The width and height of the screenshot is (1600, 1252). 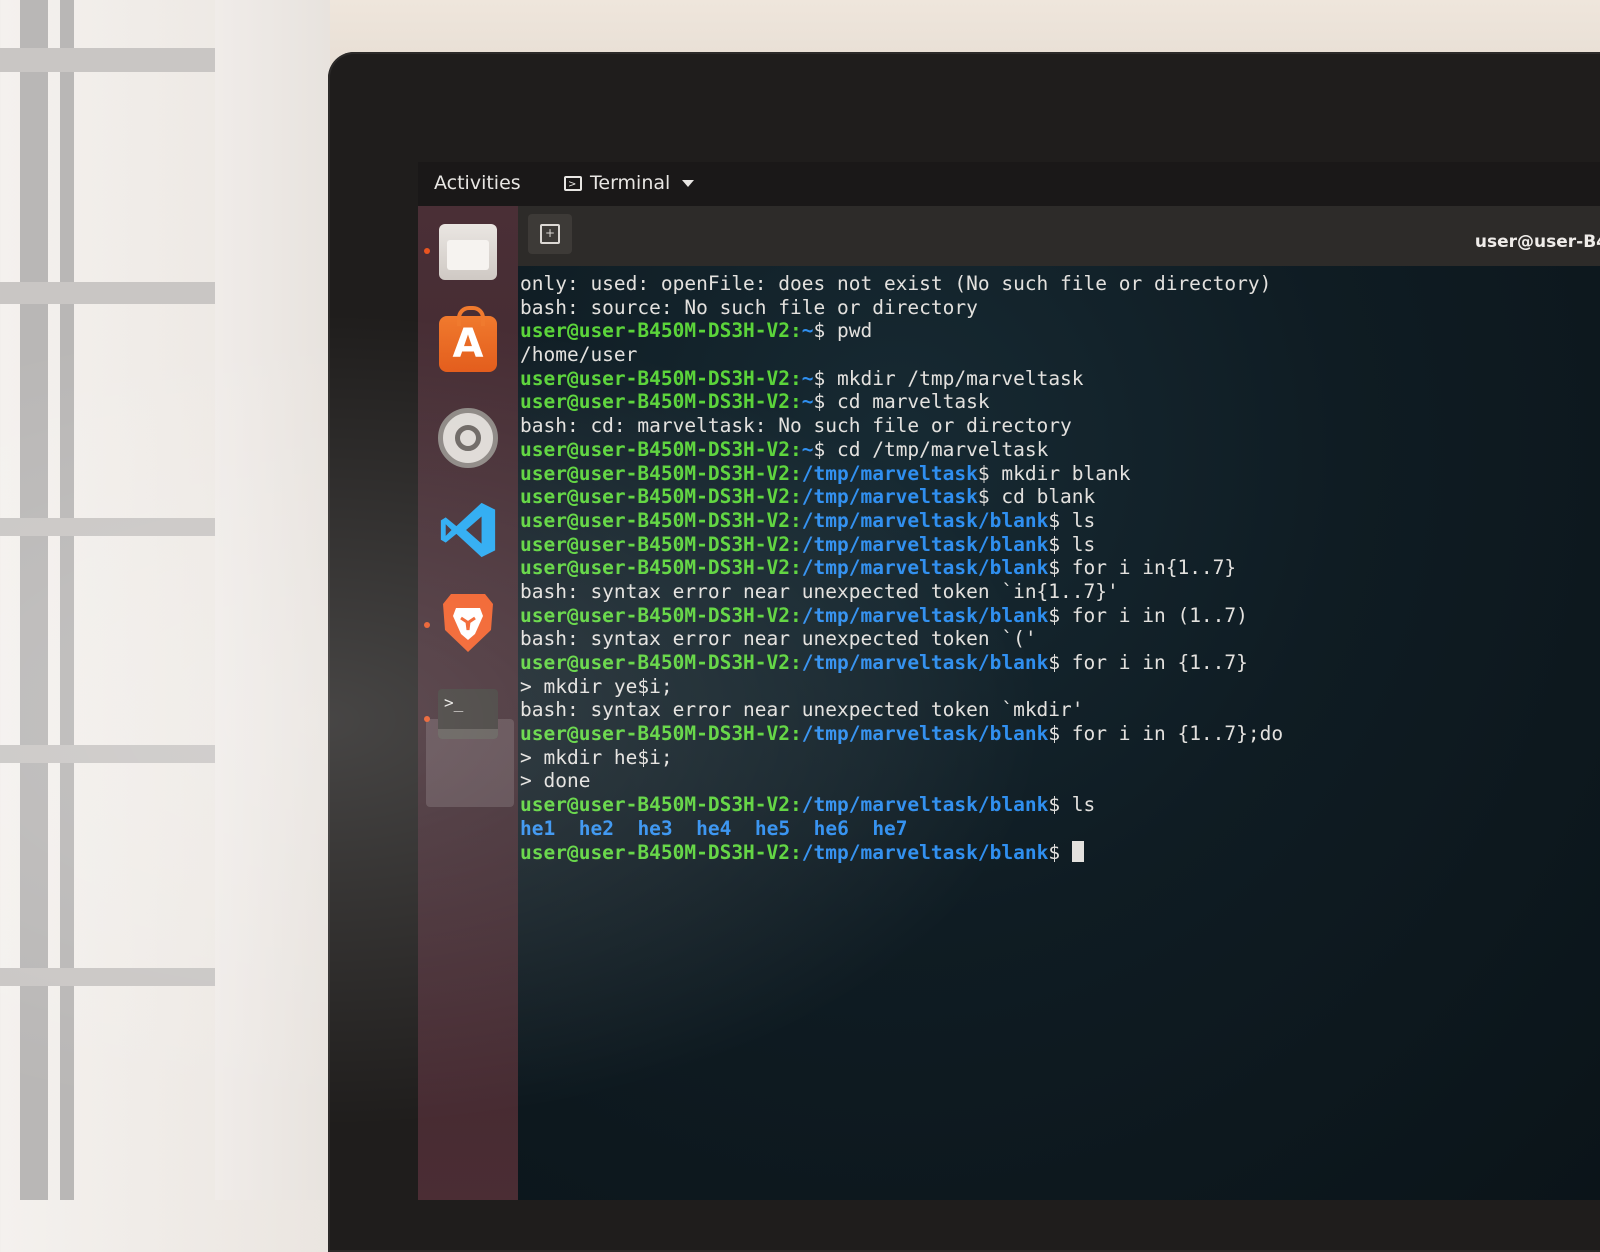 I want to click on brave-browser-icon, so click(x=468, y=623).